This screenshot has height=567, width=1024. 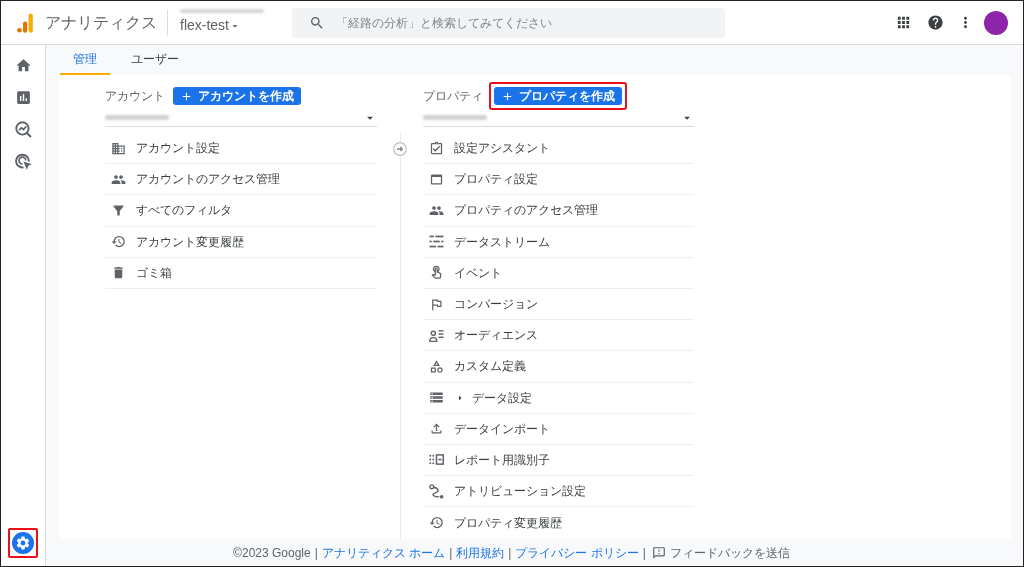 What do you see at coordinates (25, 22) in the screenshot?
I see `bars-logo-icon` at bounding box center [25, 22].